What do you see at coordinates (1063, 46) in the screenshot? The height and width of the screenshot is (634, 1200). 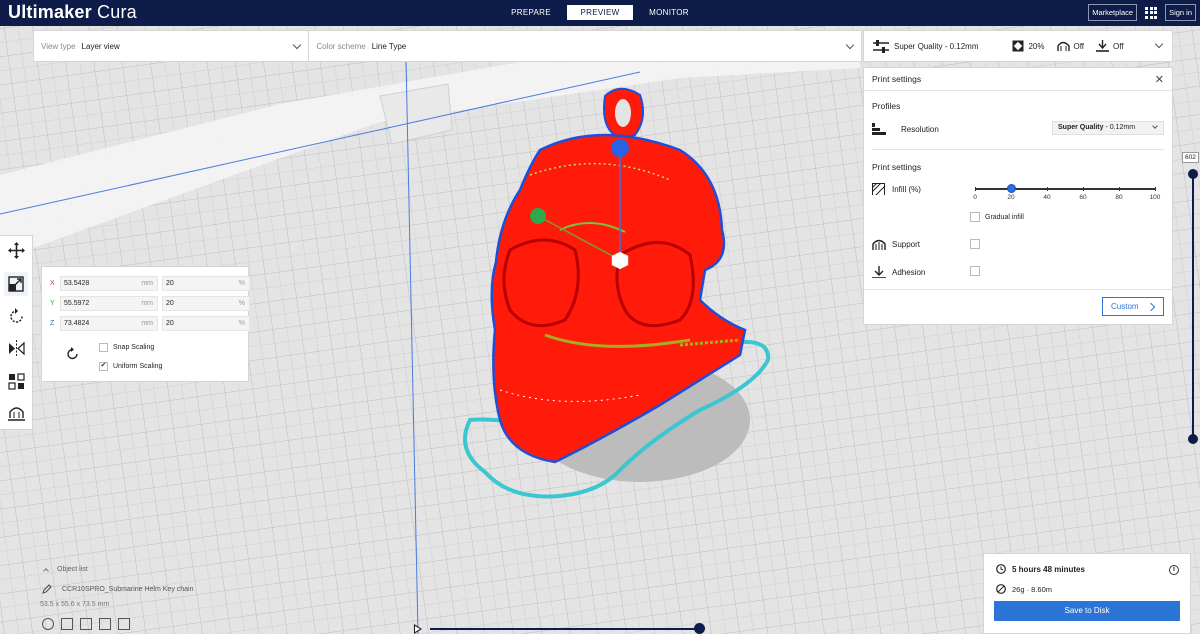 I see `support-icon` at bounding box center [1063, 46].